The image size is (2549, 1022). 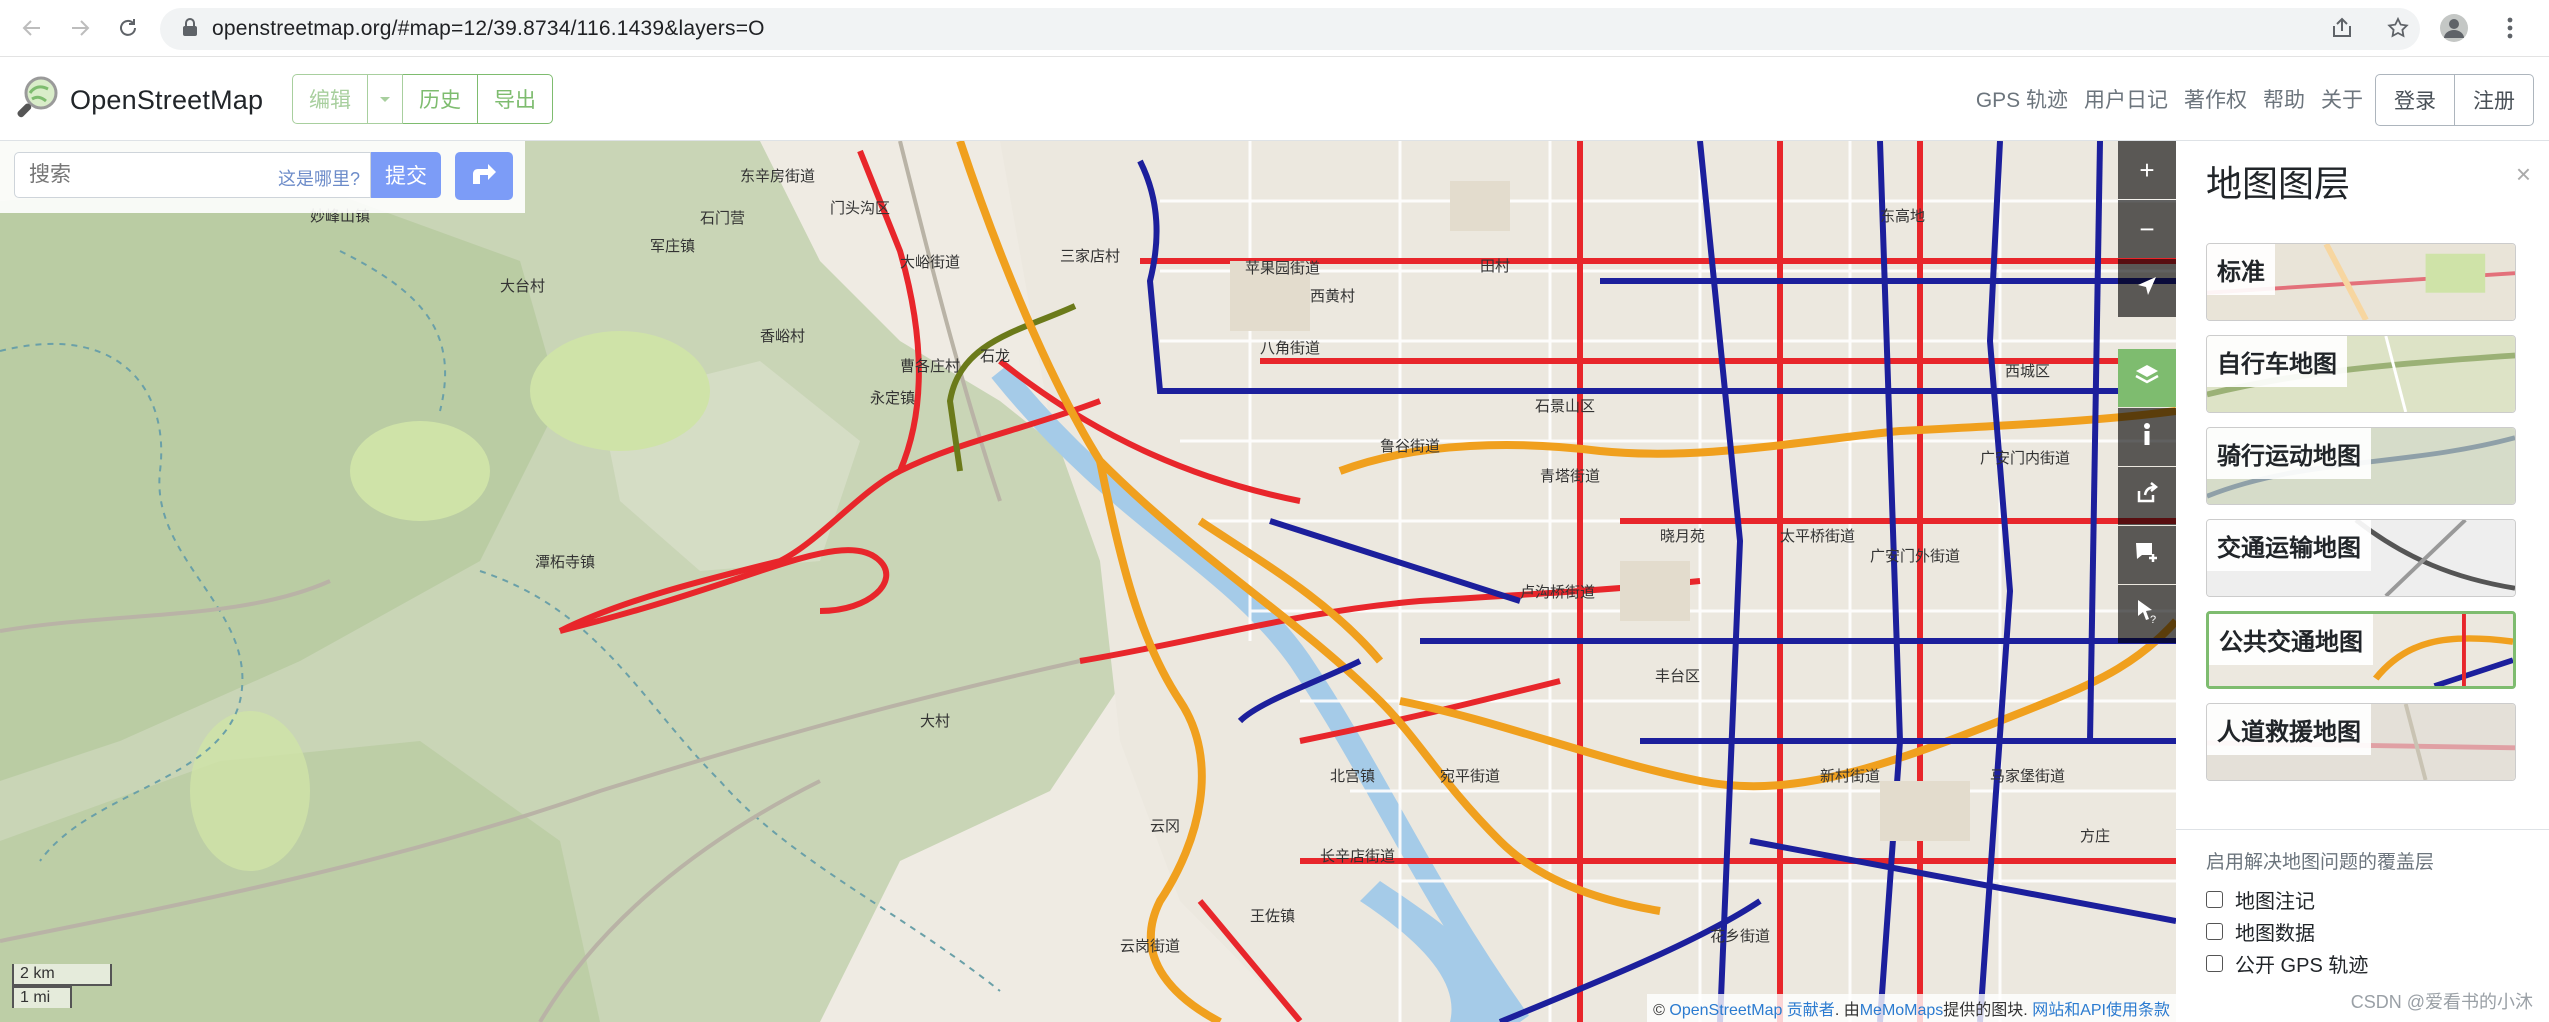 I want to click on map-label: 大村, so click(x=935, y=721).